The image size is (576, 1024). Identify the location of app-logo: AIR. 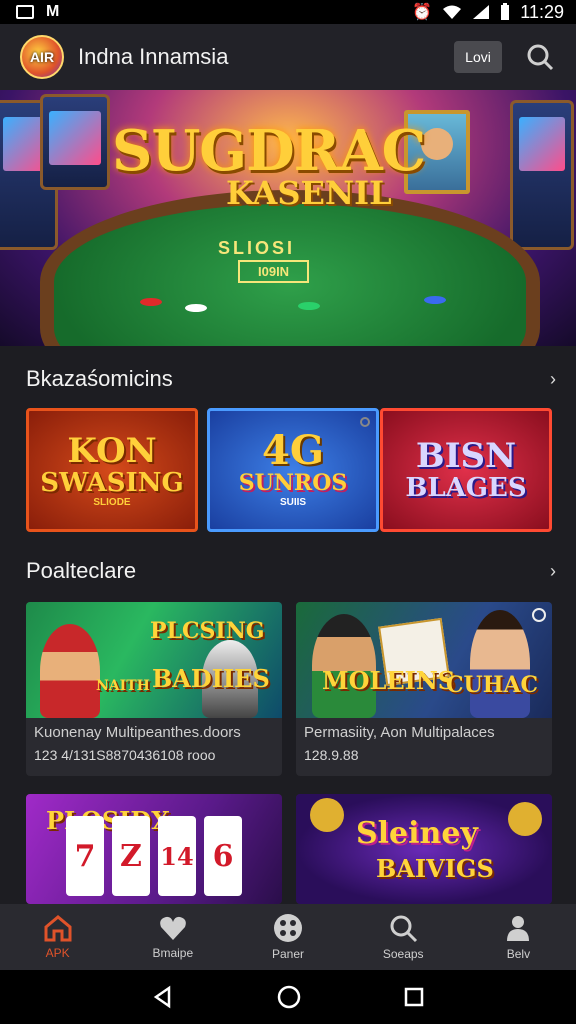
(42, 57).